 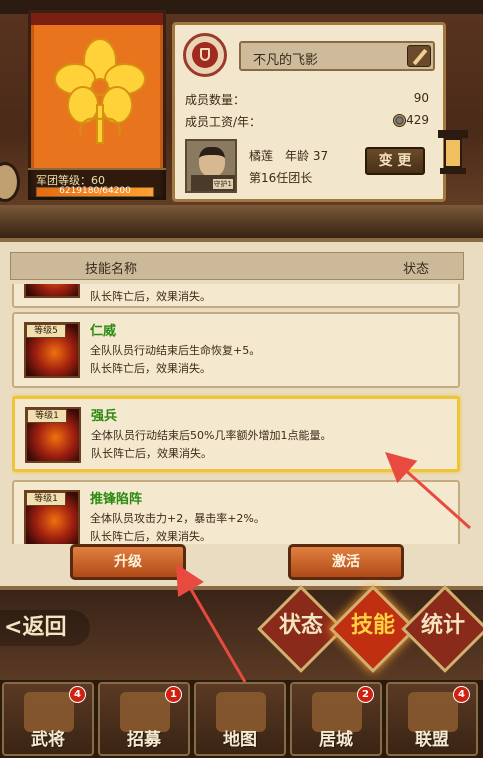 What do you see at coordinates (346, 562) in the screenshot?
I see `activate-button: 激活` at bounding box center [346, 562].